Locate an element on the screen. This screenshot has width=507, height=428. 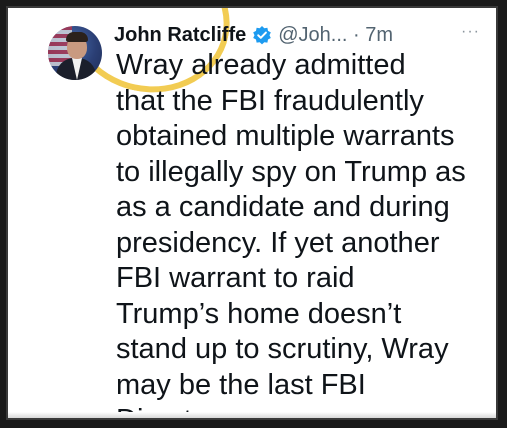
verified-badge-icon is located at coordinates (262, 35).